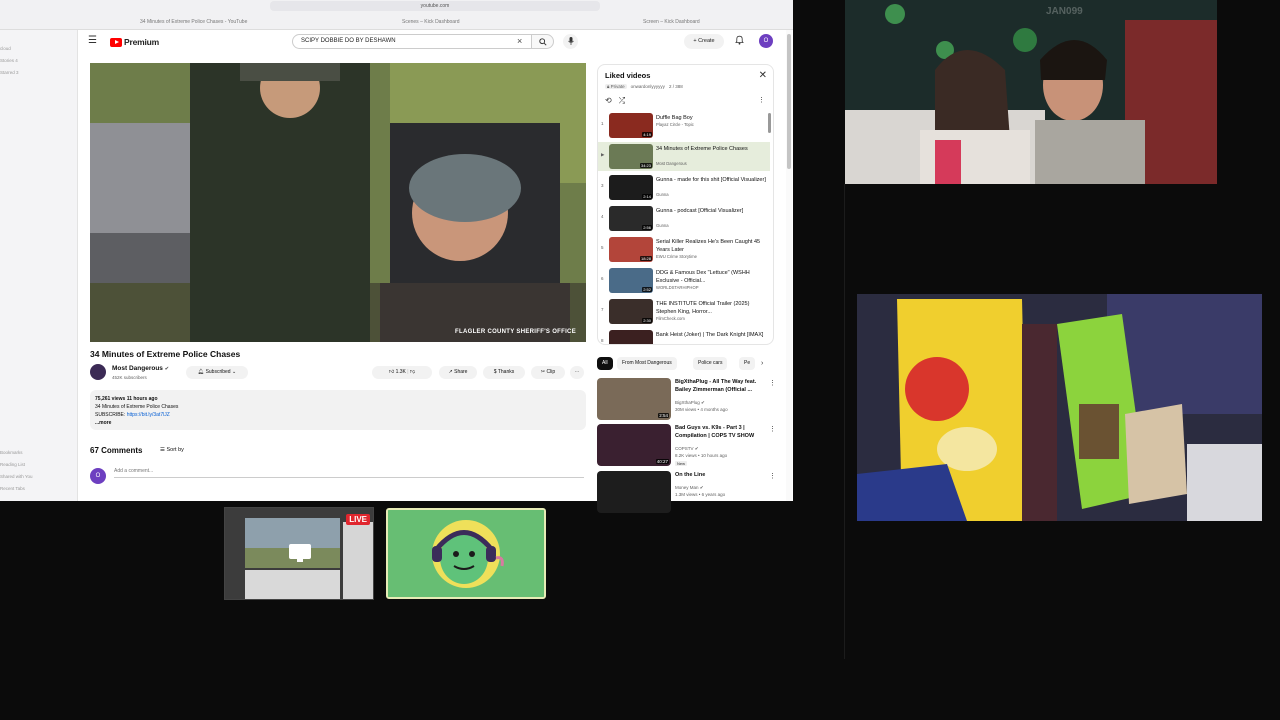 This screenshot has height=720, width=1280. Describe the element at coordinates (570, 41) in the screenshot. I see `voice-search-button` at that location.